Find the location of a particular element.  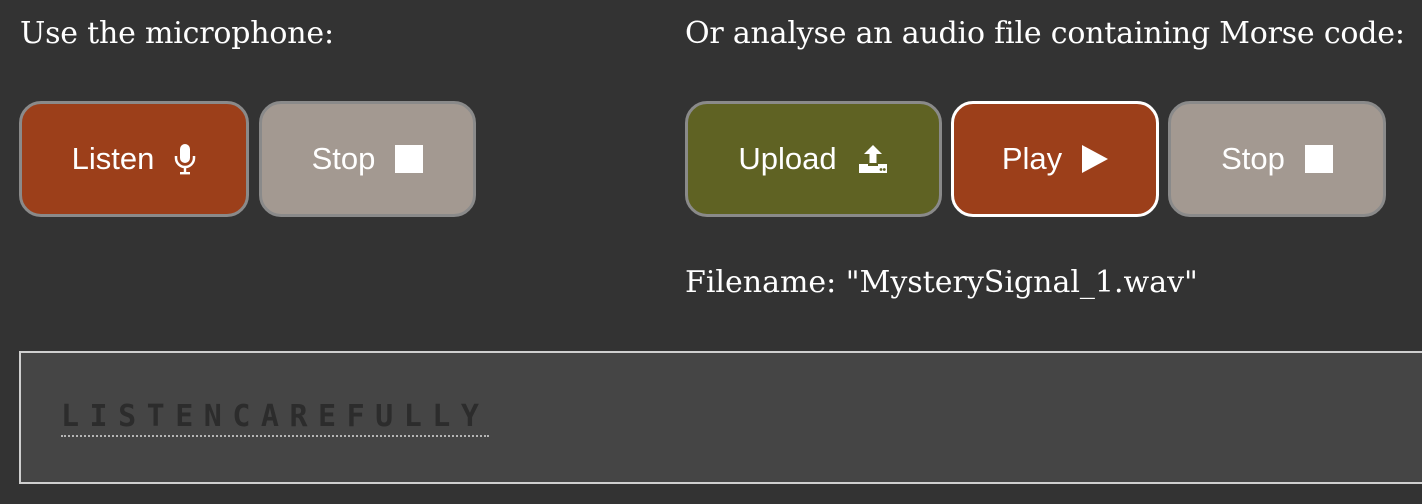

upload-icon is located at coordinates (873, 159).